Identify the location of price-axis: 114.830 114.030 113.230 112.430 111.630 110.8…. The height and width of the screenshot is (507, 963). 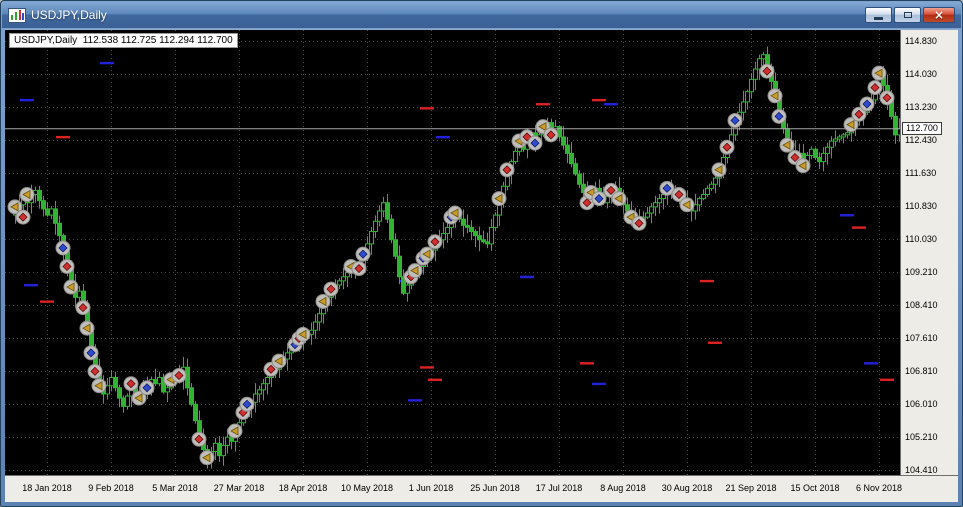
(929, 252).